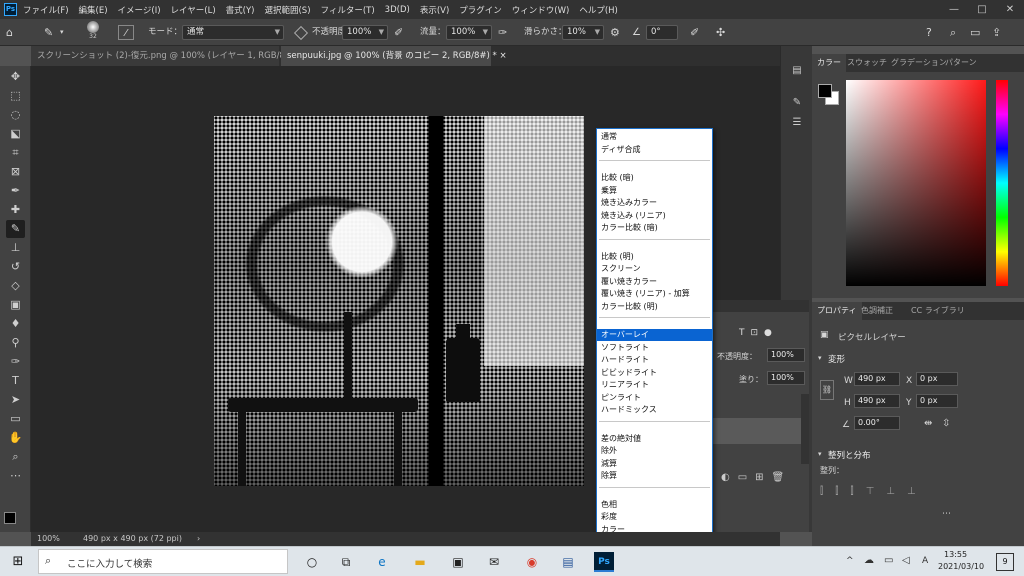  I want to click on menu-window: ウィンドウ(W), so click(541, 10).